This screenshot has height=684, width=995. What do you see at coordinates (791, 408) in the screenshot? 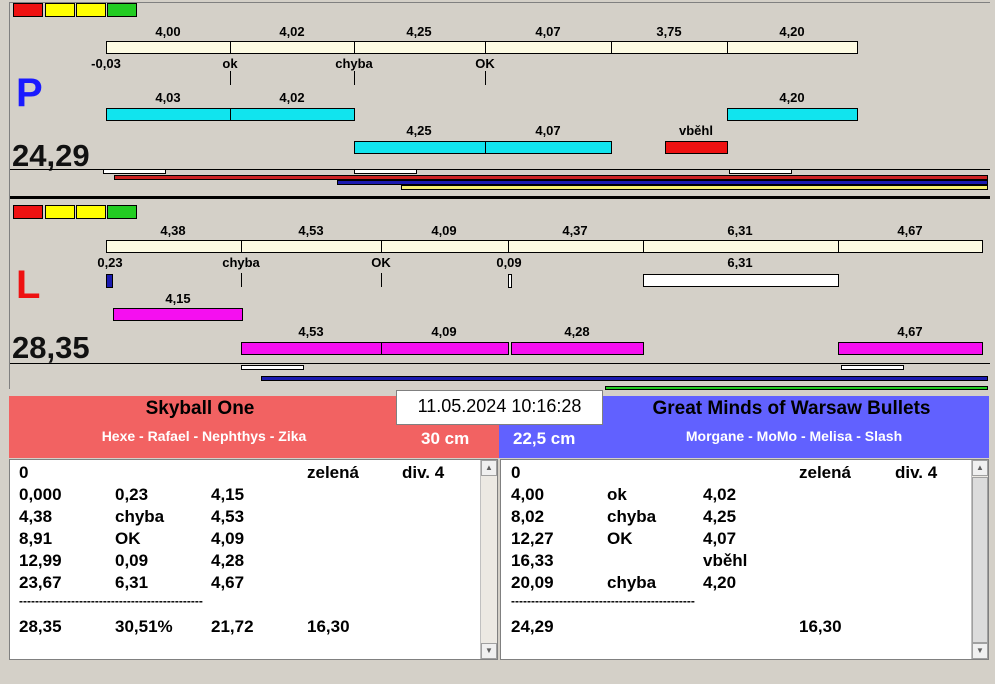
I see `right-team-name: Great Minds of Warsaw Bullets` at bounding box center [791, 408].